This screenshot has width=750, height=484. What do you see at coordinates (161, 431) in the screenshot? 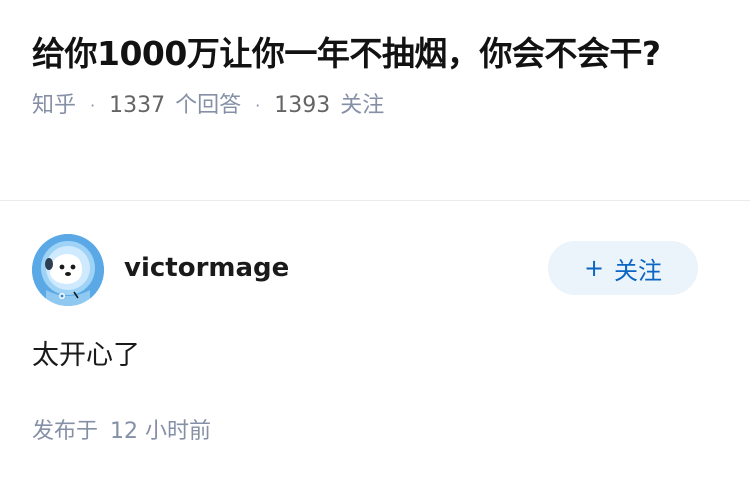
I see `publish-time-value: 12 小时前` at bounding box center [161, 431].